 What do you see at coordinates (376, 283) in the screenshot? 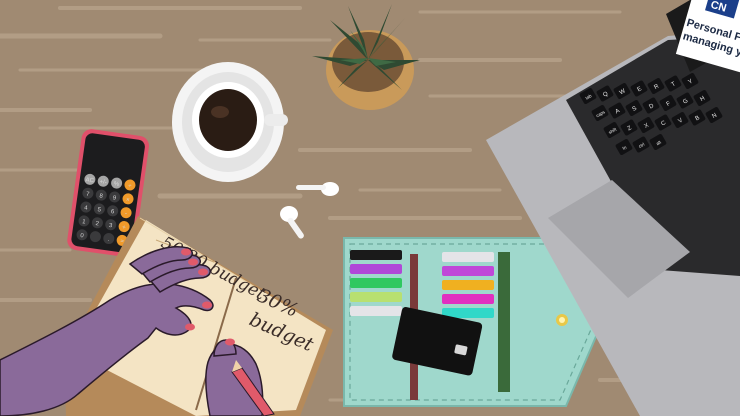
I see `card-slots-left` at bounding box center [376, 283].